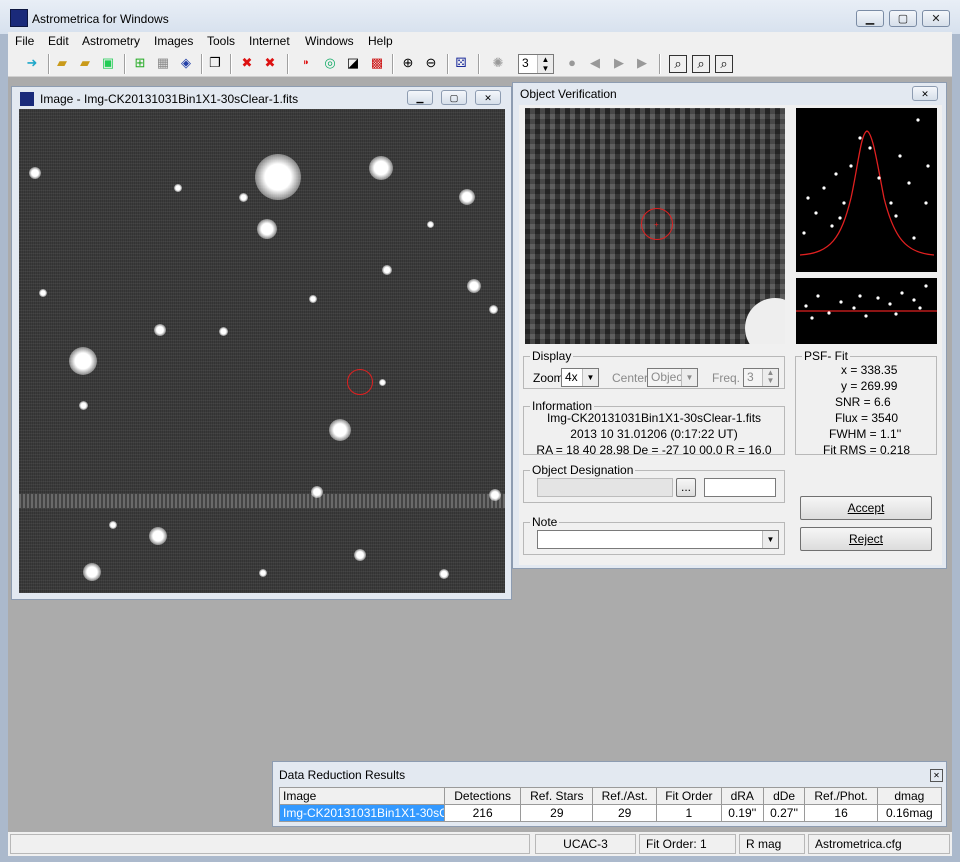  I want to click on col-detections: Detections, so click(482, 796).